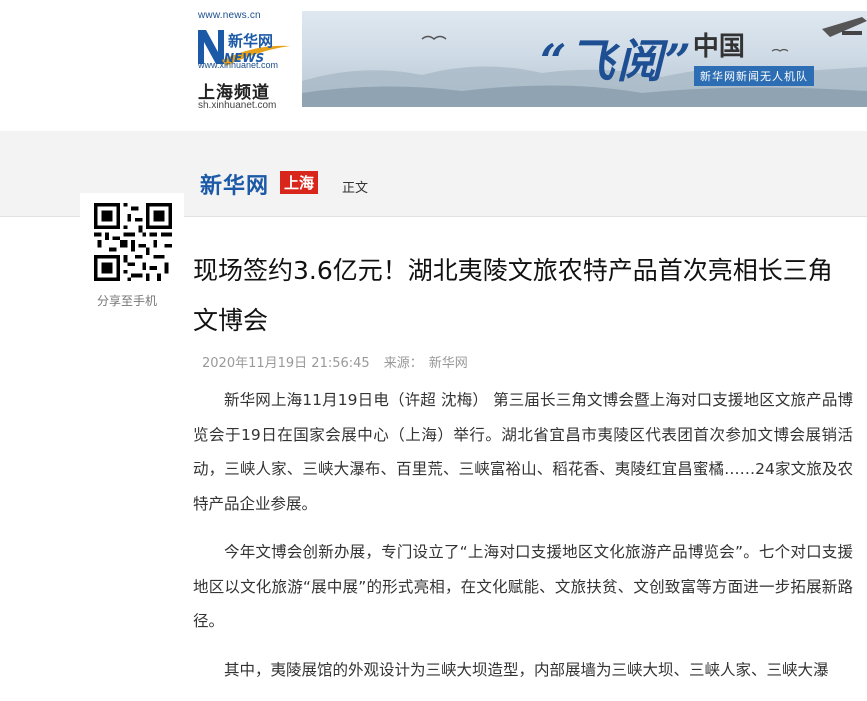 The height and width of the screenshot is (701, 867). What do you see at coordinates (234, 184) in the screenshot?
I see `nav-brand-logo: 新华网` at bounding box center [234, 184].